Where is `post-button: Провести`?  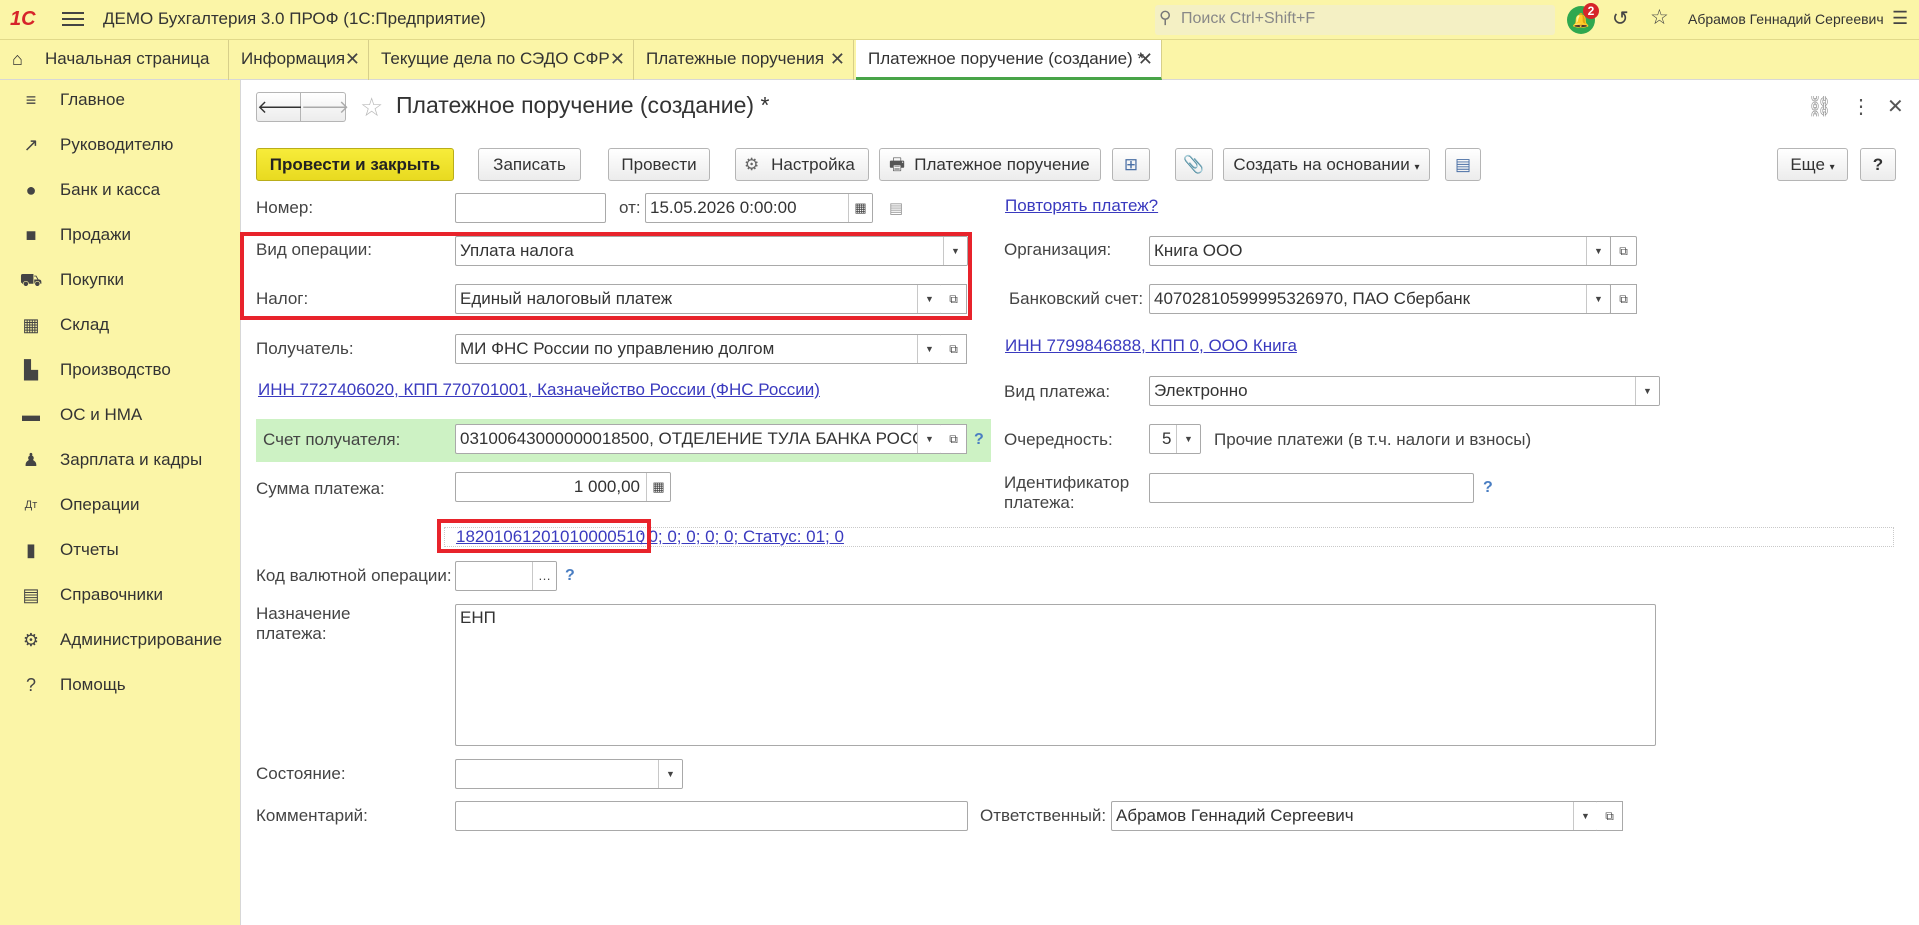 post-button: Провести is located at coordinates (659, 164).